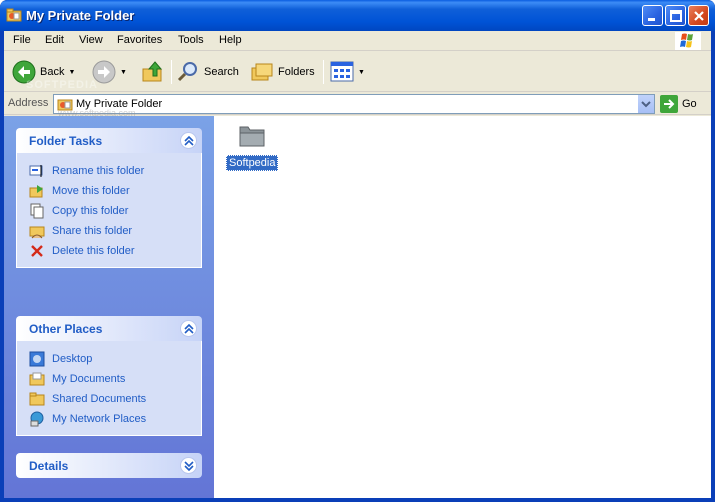 This screenshot has height=502, width=715. What do you see at coordinates (354, 104) in the screenshot?
I see `address-field: My Private Folder` at bounding box center [354, 104].